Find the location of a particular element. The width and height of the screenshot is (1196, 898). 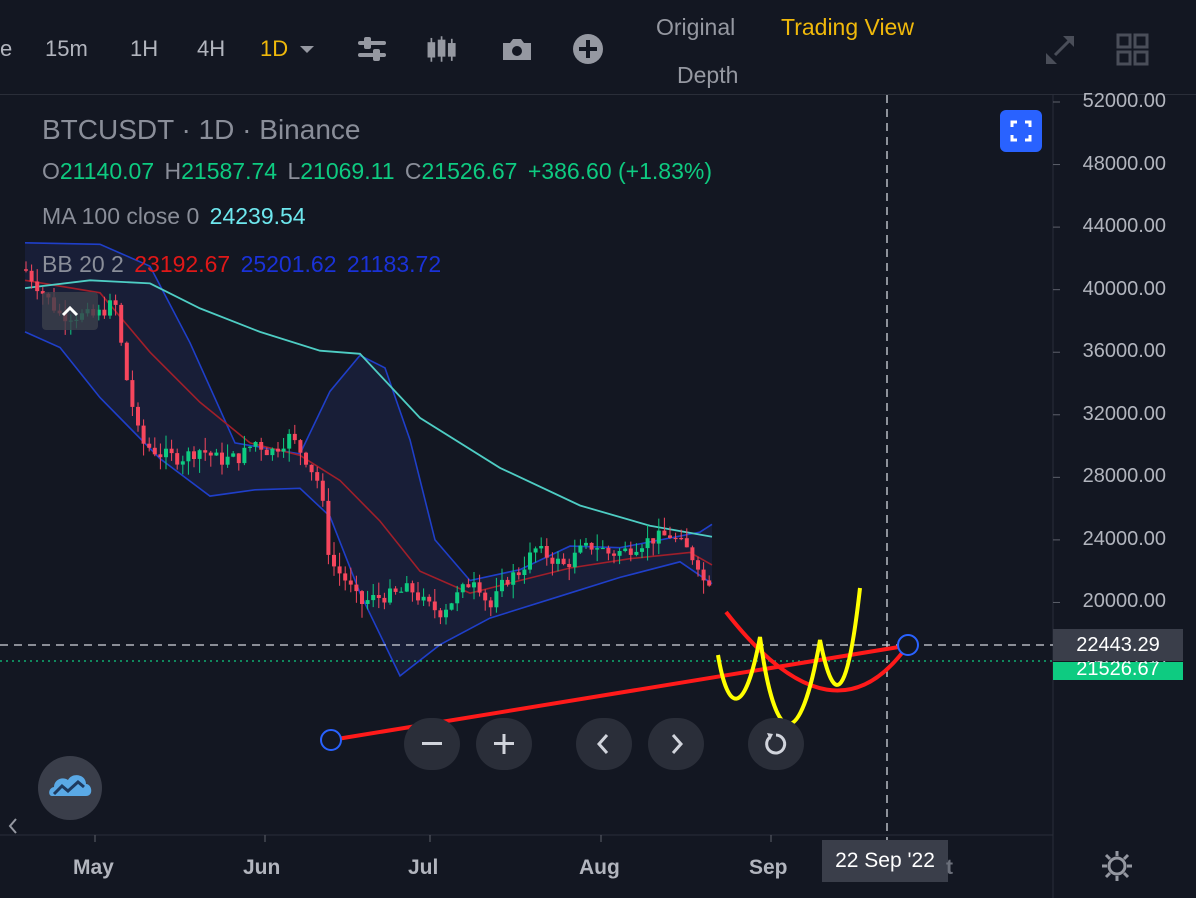

timeframe-4h: 4H is located at coordinates (211, 49).